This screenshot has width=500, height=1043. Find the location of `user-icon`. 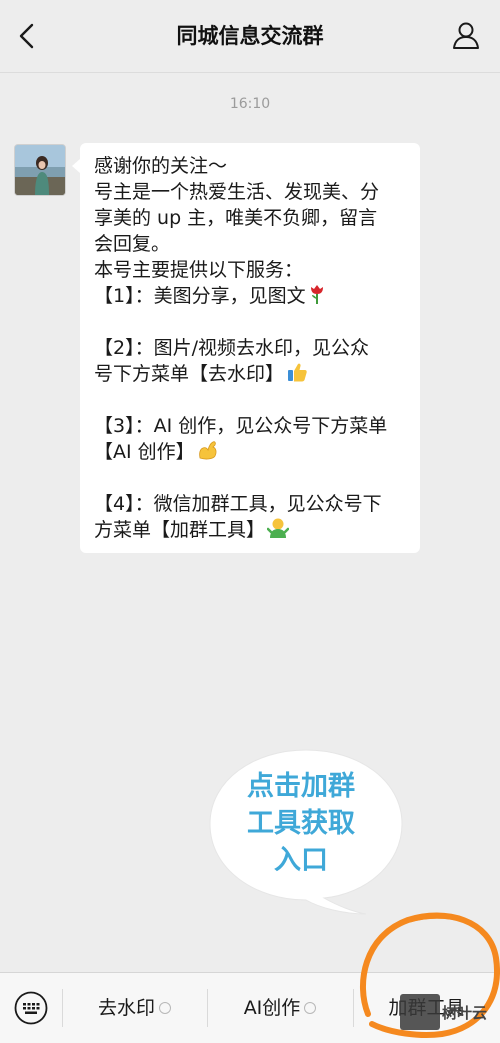

user-icon is located at coordinates (466, 35).